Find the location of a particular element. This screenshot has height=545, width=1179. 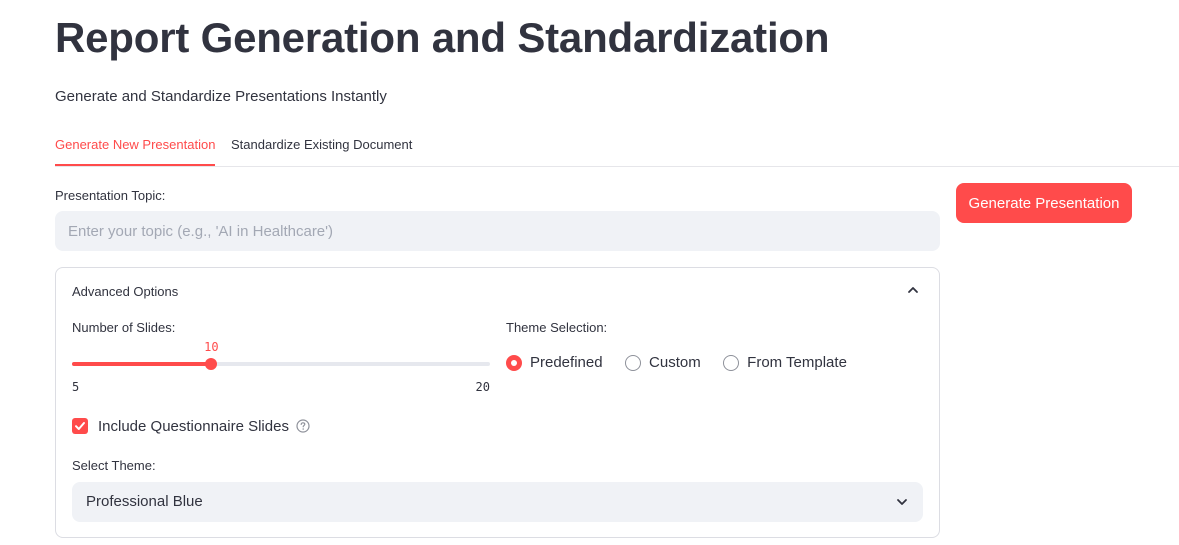

topic-input is located at coordinates (497, 231).